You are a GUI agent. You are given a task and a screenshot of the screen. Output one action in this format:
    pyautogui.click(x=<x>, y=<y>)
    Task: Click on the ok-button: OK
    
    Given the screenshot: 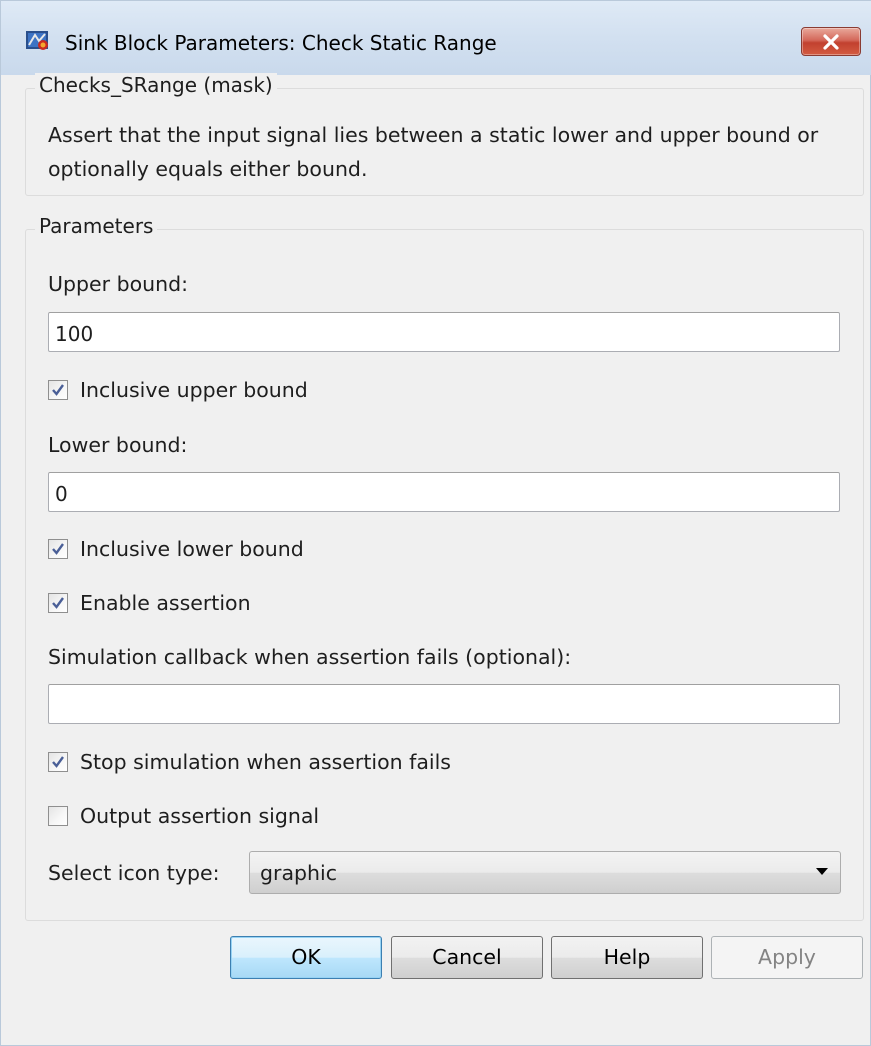 What is the action you would take?
    pyautogui.click(x=306, y=957)
    